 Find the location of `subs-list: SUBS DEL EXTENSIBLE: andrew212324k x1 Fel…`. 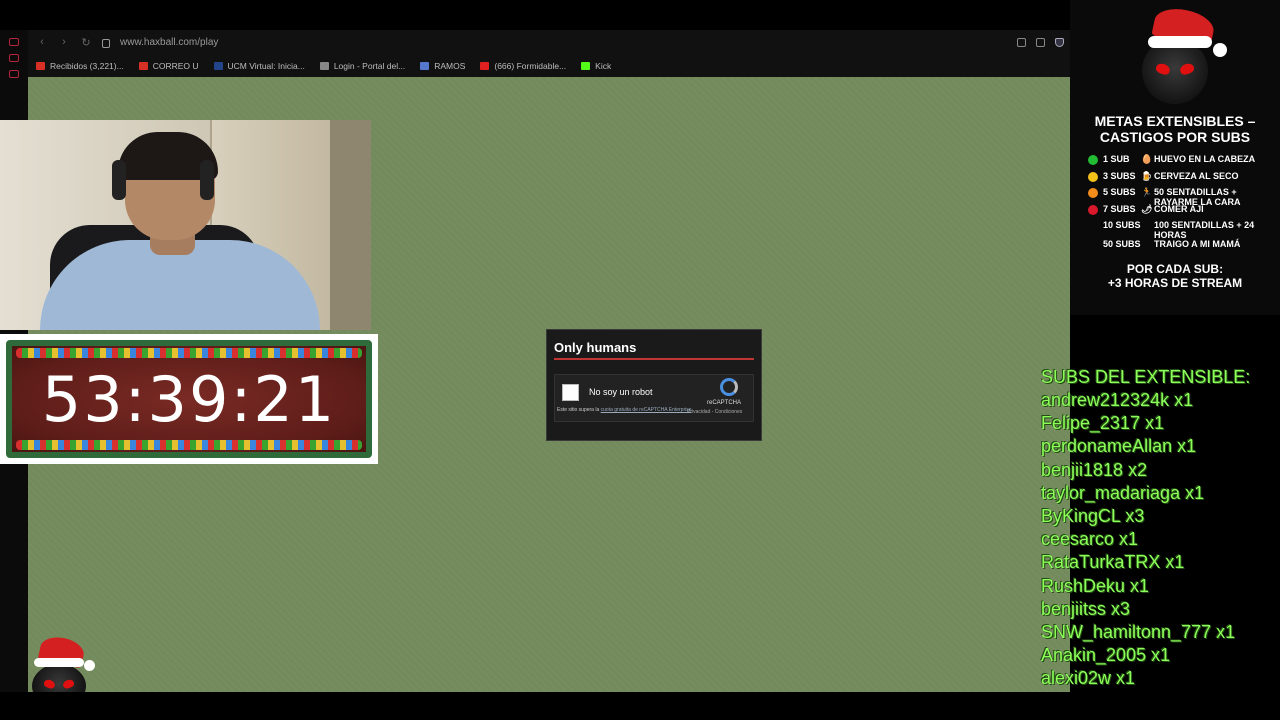

subs-list: SUBS DEL EXTENSIBLE: andrew212324k x1 Fel… is located at coordinates (1160, 528).